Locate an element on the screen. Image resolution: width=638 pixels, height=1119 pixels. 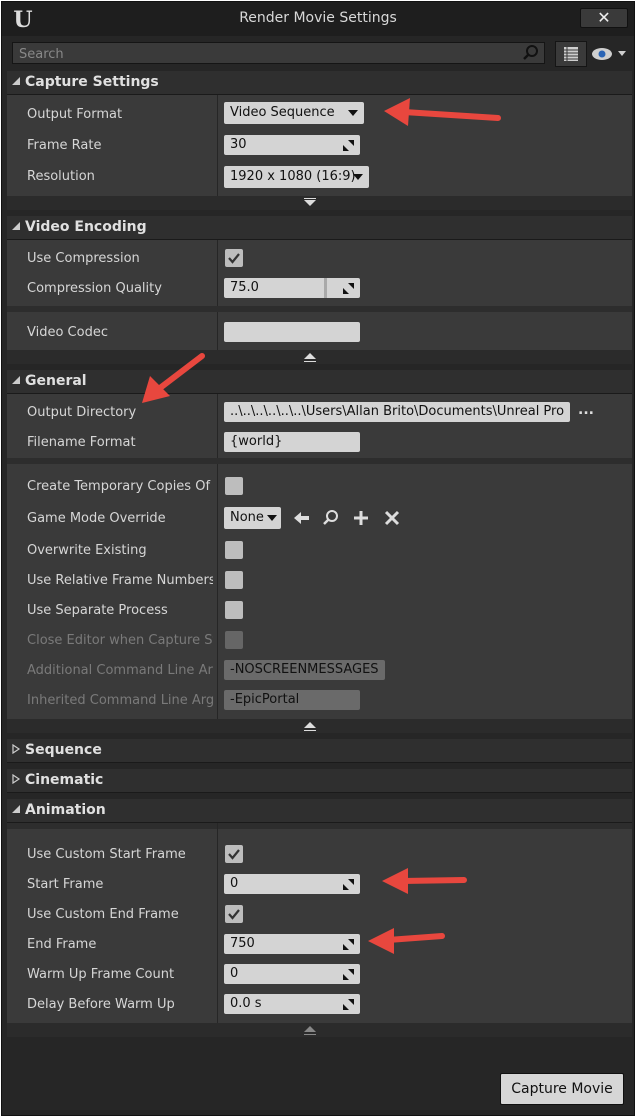
title-bar: U Render Movie Settings ✕ is located at coordinates (318, 19).